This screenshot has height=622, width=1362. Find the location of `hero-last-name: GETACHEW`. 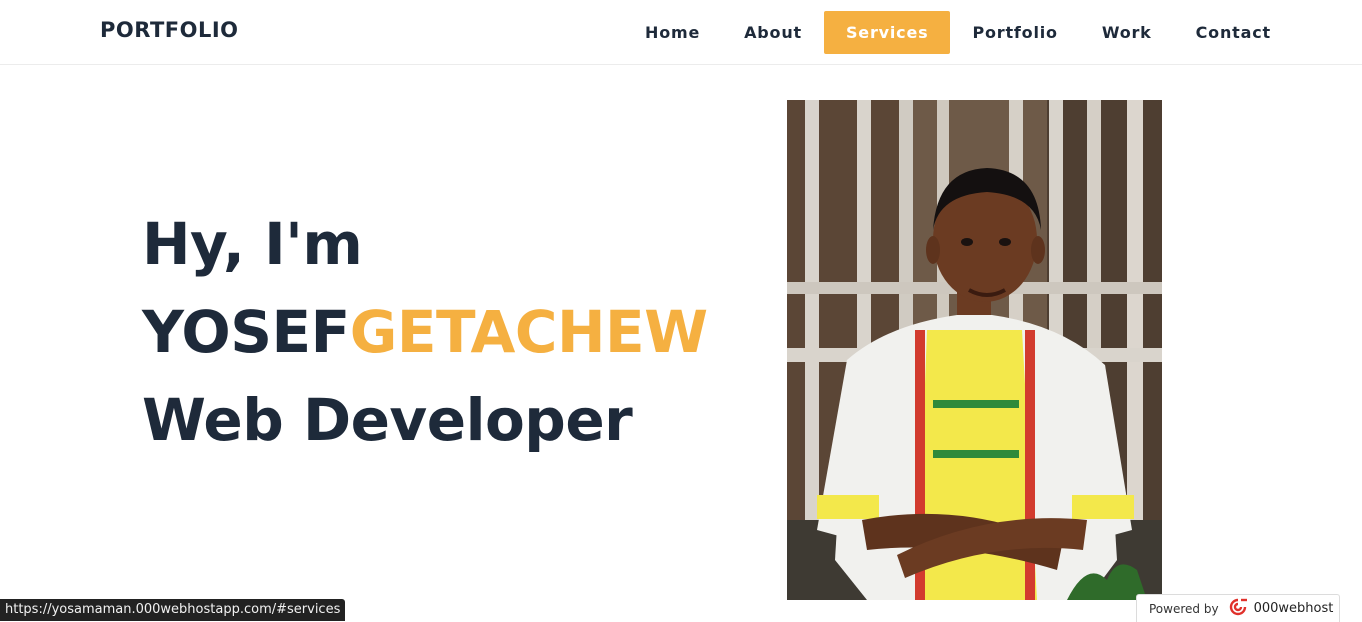

hero-last-name: GETACHEW is located at coordinates (528, 332).